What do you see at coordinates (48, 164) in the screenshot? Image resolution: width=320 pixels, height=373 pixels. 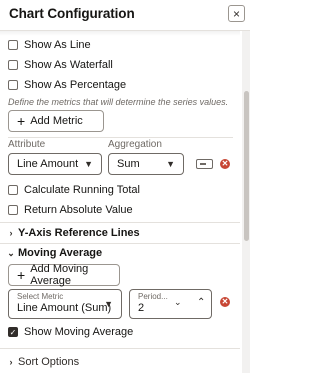 I see `attribute-select-value: Line Amount` at bounding box center [48, 164].